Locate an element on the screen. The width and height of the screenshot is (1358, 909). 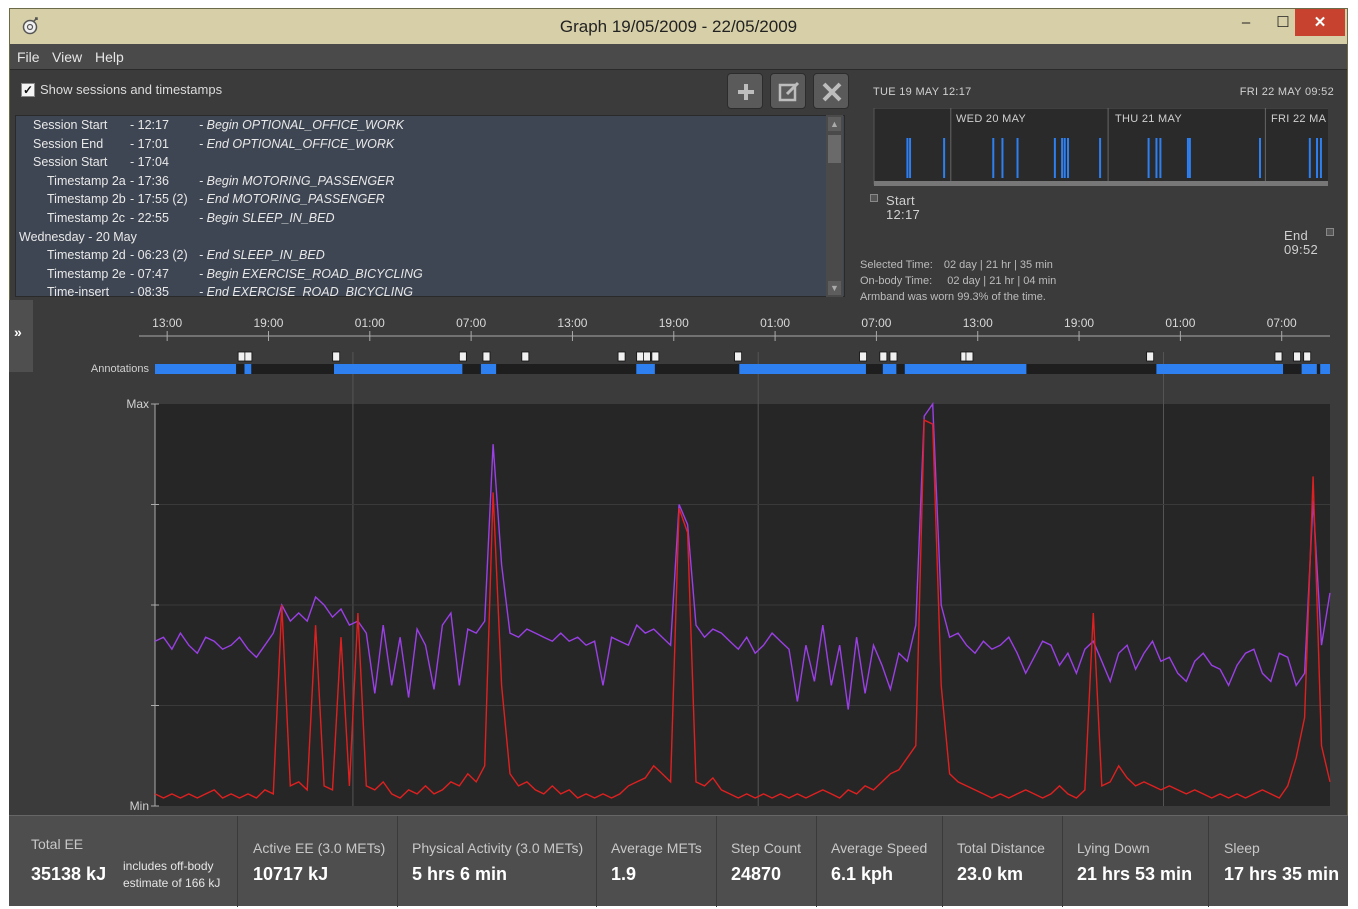
onbody-time-row: On-body Time: 02 day | 21 hr | 04 min is located at coordinates (958, 281).